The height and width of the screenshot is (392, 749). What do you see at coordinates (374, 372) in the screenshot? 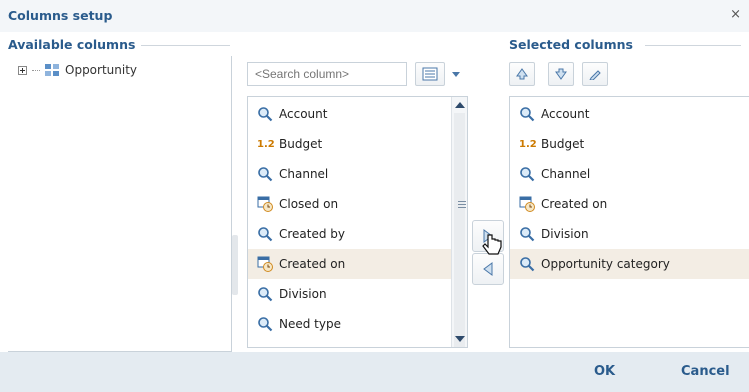
I see `dialog-footer: OK Cancel` at bounding box center [374, 372].